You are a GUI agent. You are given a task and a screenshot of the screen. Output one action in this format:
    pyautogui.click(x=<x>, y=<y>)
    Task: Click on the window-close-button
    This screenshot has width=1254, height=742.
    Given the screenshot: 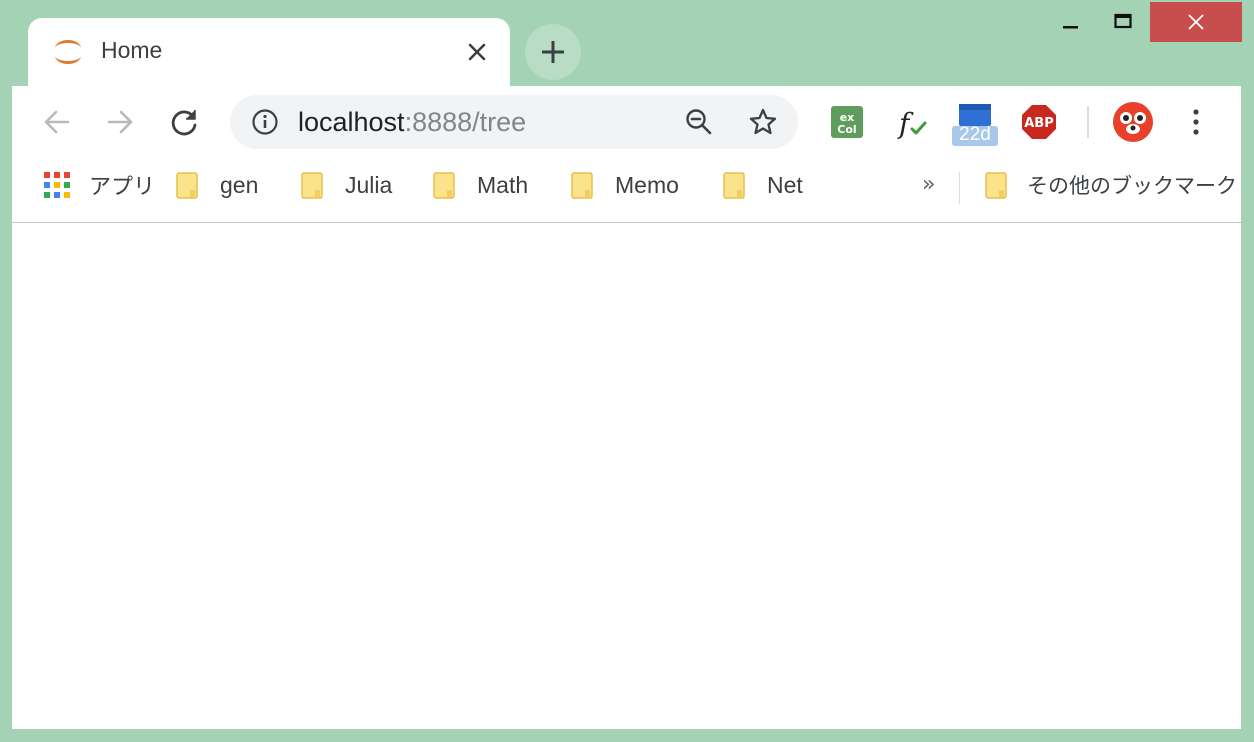 What is the action you would take?
    pyautogui.click(x=1196, y=22)
    